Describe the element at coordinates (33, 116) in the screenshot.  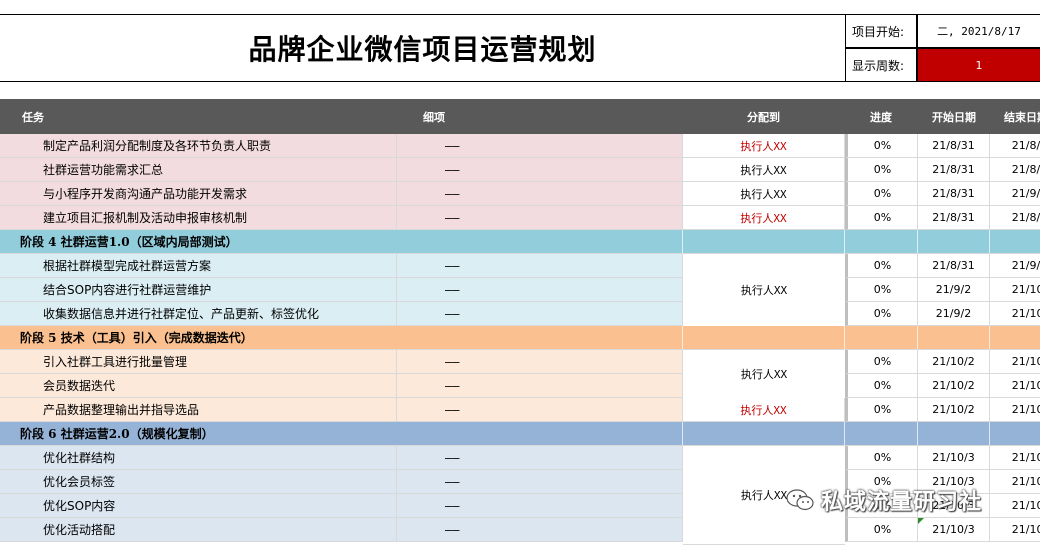
I see `column-header-task: 任务` at that location.